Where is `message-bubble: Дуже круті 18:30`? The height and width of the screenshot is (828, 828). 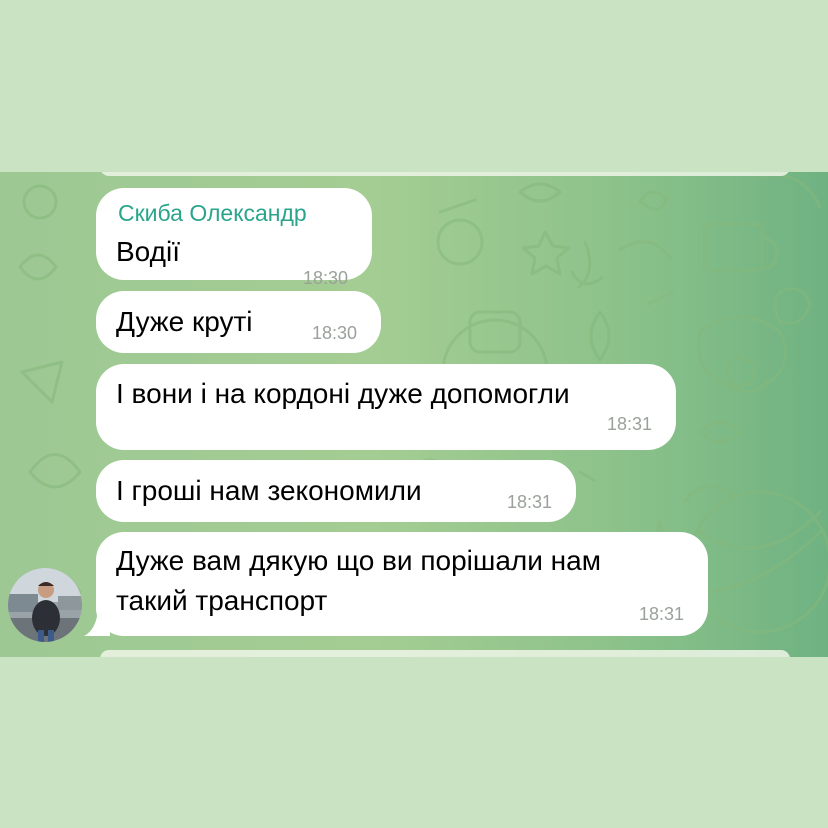 message-bubble: Дуже круті 18:30 is located at coordinates (238, 322).